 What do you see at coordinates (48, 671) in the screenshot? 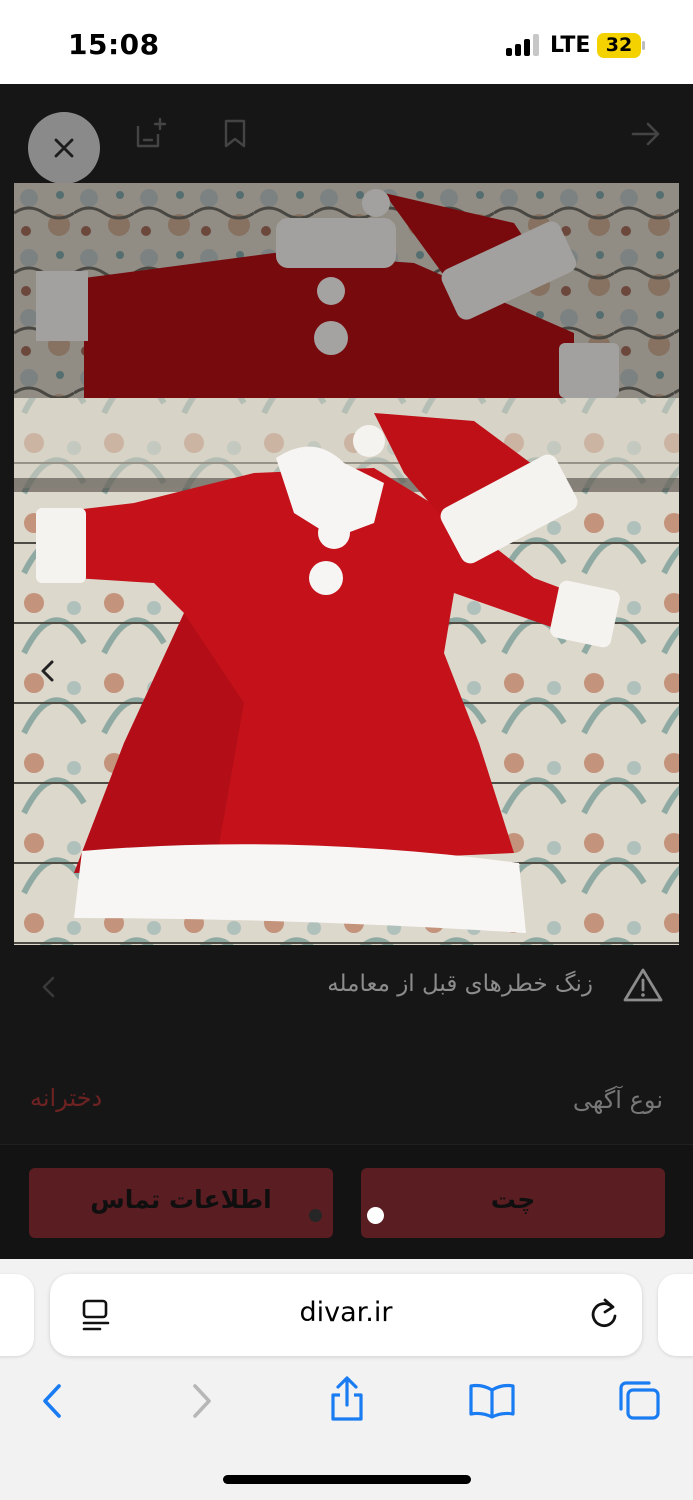
I see `previous-image-arrow-icon` at bounding box center [48, 671].